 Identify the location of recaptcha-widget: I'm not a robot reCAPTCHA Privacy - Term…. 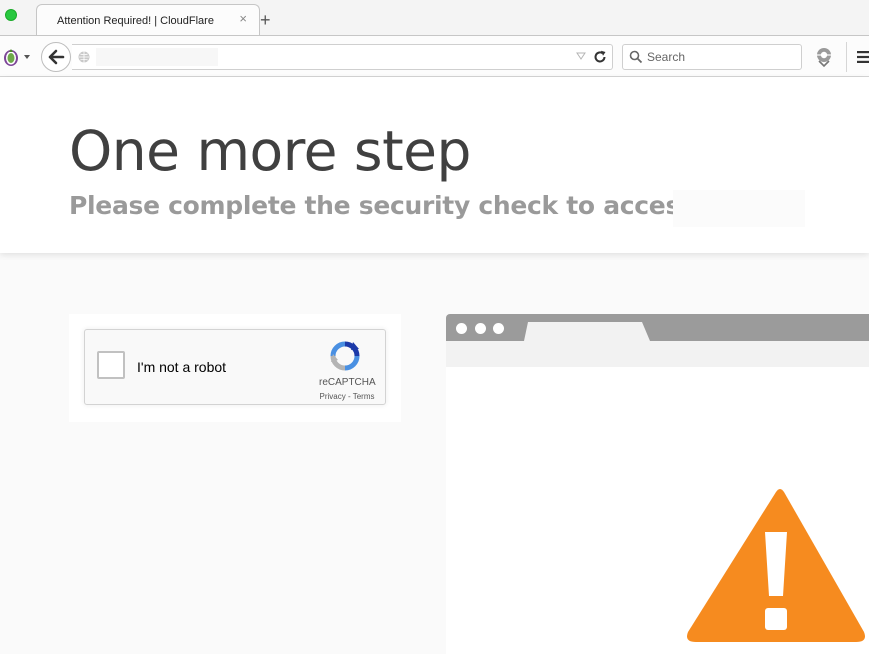
(235, 367).